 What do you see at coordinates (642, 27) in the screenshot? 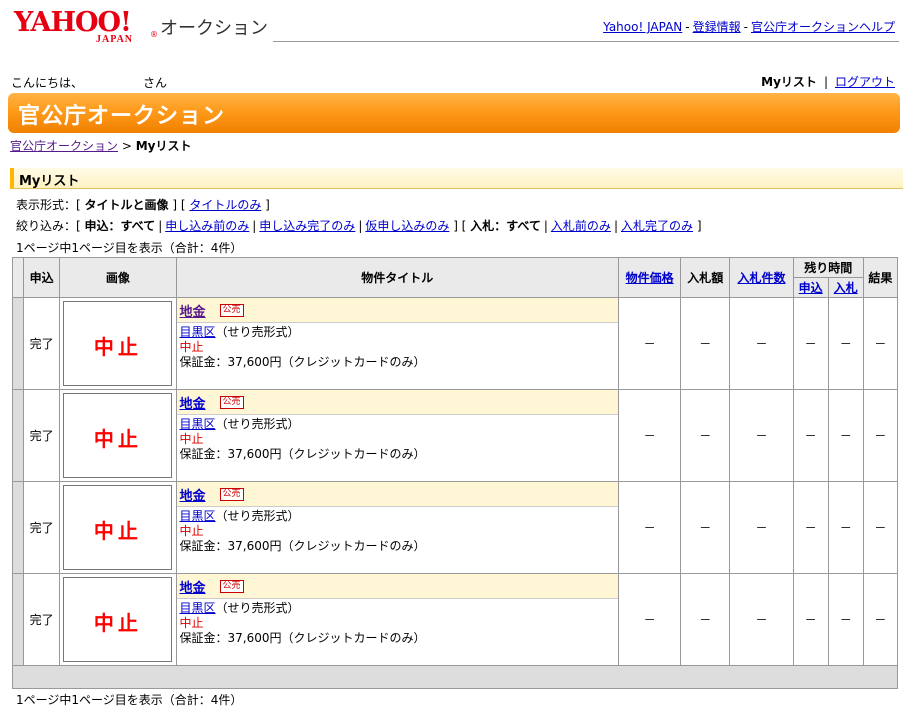
I see `yahoo-japan-link: Yahoo! JAPAN` at bounding box center [642, 27].